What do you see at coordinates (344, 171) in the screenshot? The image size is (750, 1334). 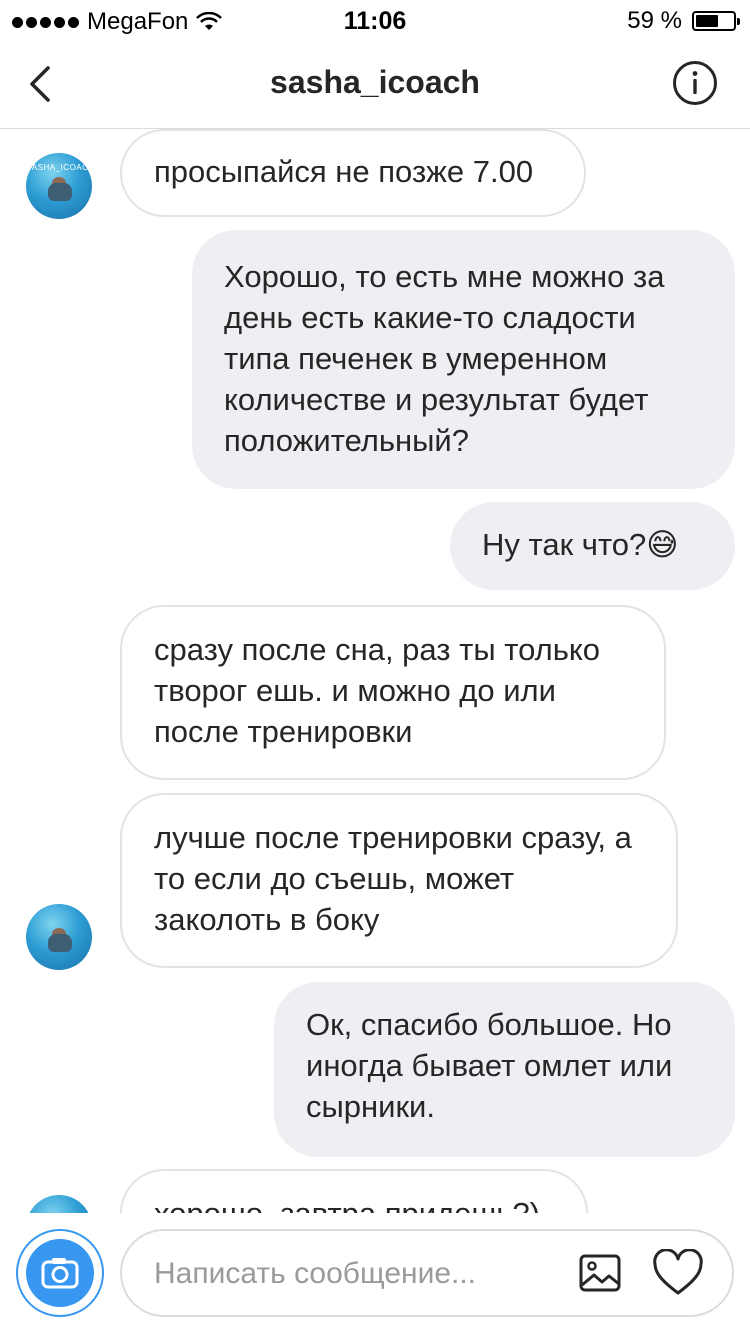 I see `message-text: просыпайся не позже 7.00` at bounding box center [344, 171].